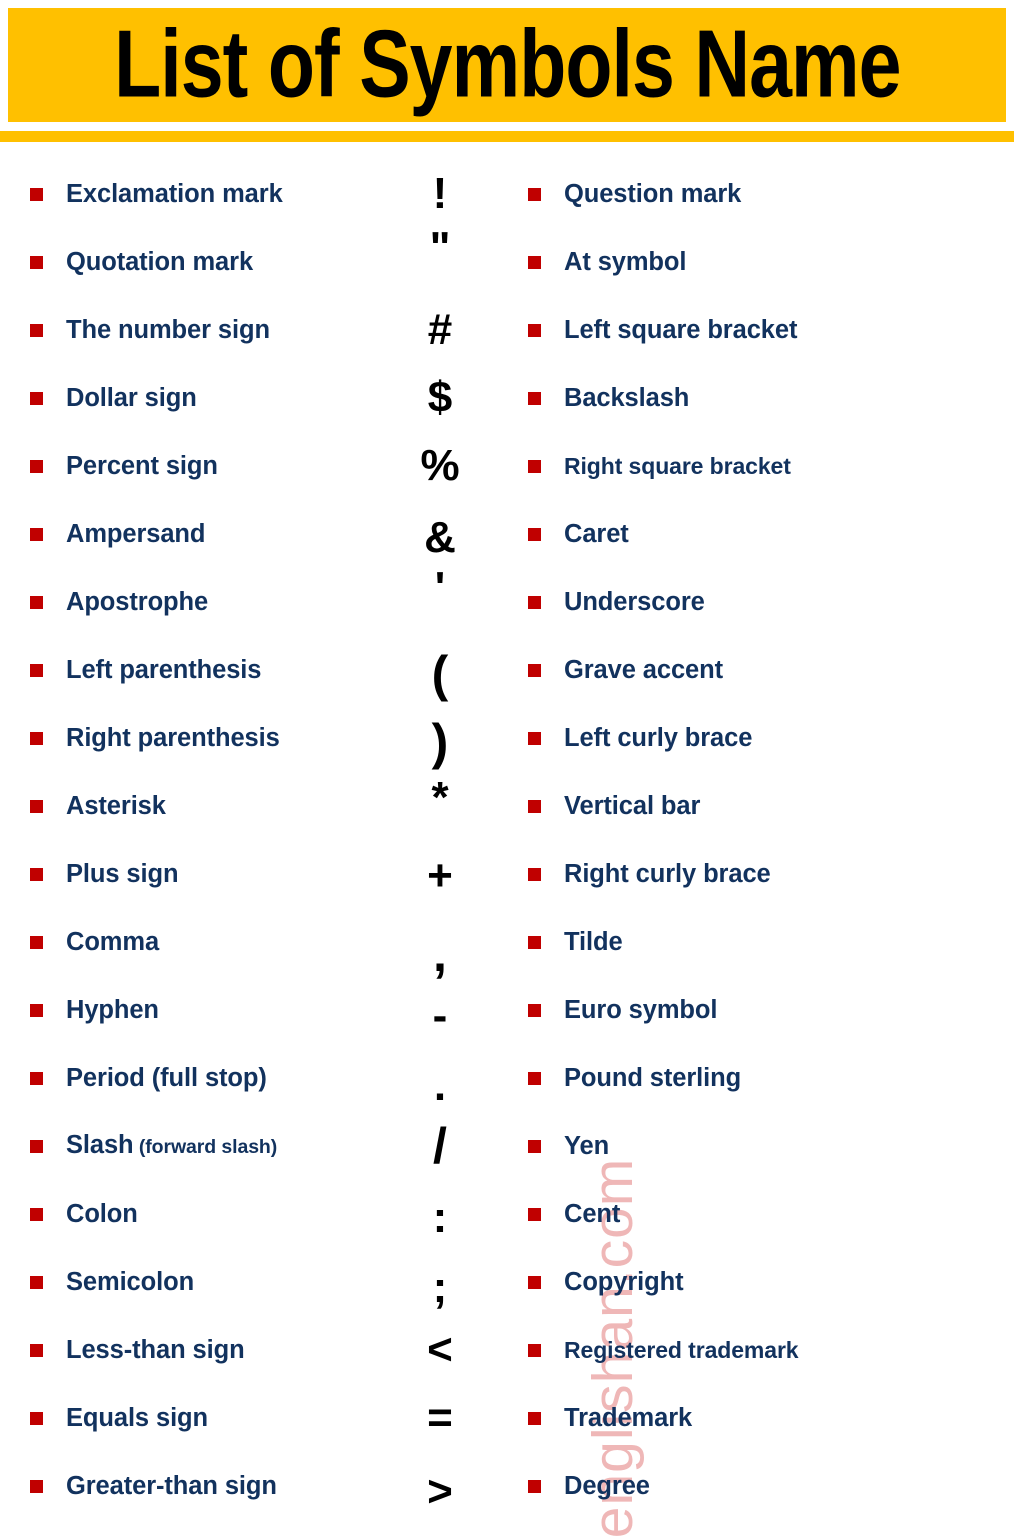 The width and height of the screenshot is (1014, 1536). I want to click on symbol-glyph: /, so click(440, 1146).